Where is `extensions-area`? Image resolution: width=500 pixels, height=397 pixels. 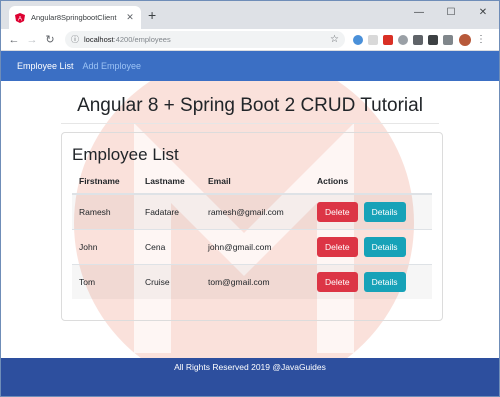
extensions-area is located at coordinates (403, 39).